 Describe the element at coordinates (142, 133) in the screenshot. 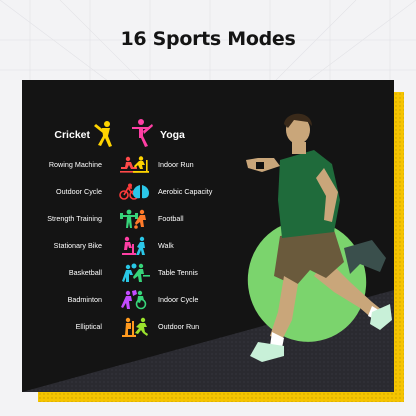

I see `yoga-icon` at that location.